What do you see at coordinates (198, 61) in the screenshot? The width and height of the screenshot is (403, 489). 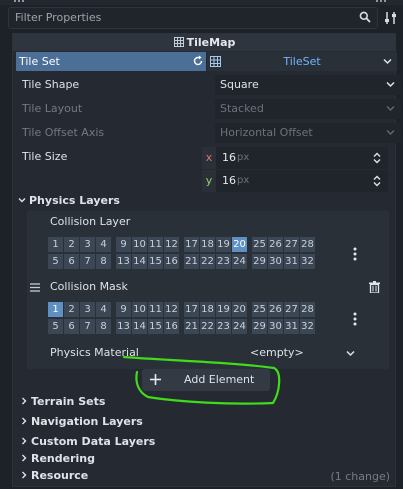 I see `revert-icon` at bounding box center [198, 61].